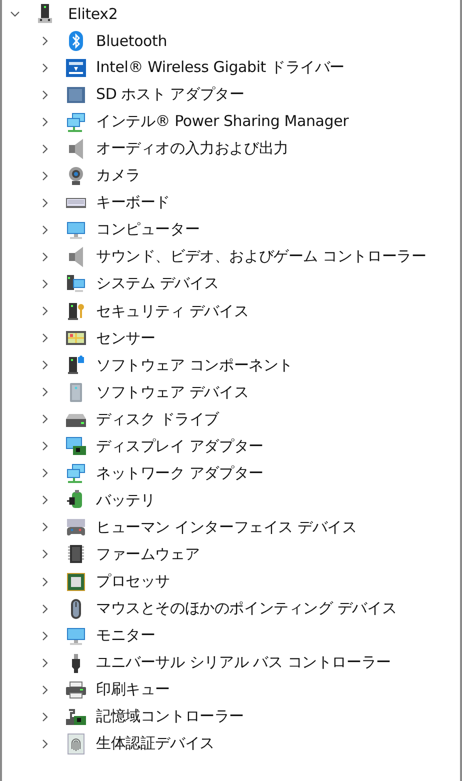 This screenshot has height=781, width=462. I want to click on tree-item: Elitex2, so click(93, 13).